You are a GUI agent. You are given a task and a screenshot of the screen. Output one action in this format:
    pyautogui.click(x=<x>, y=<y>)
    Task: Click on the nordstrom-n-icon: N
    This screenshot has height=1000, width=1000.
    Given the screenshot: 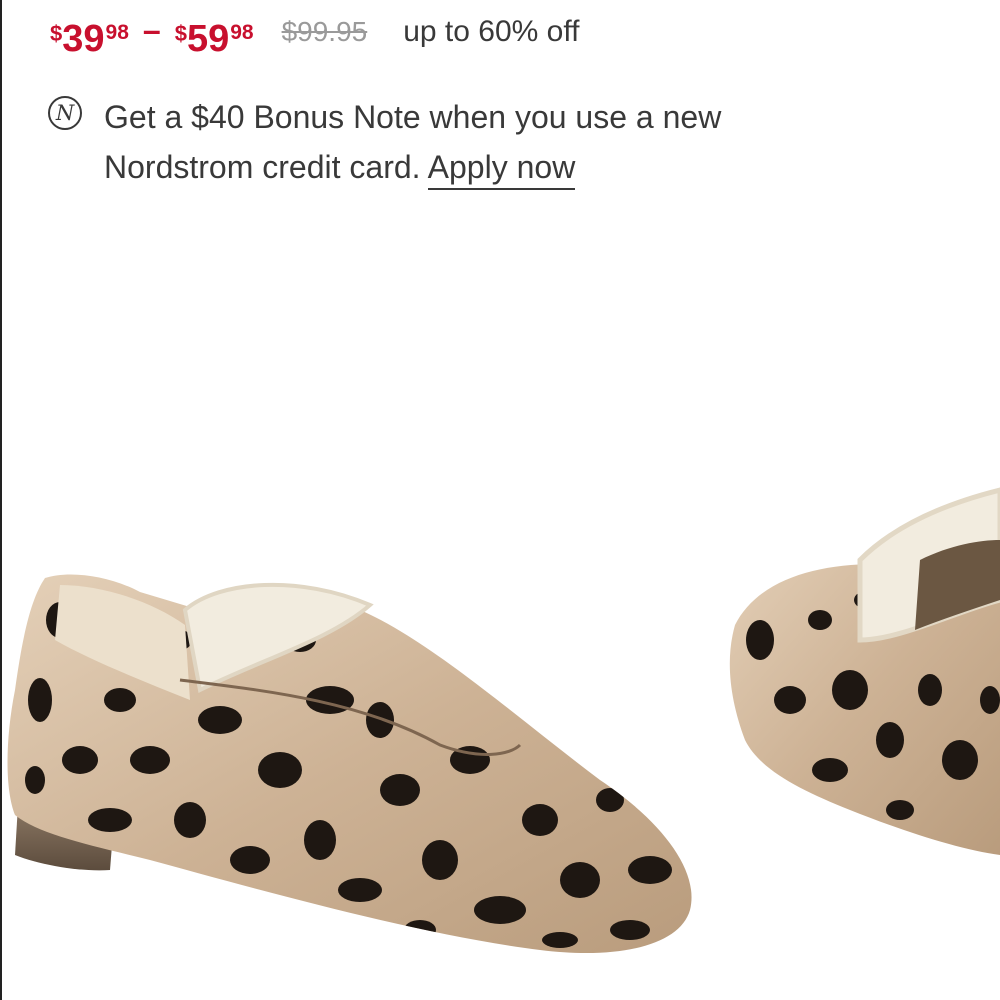 What is the action you would take?
    pyautogui.click(x=65, y=113)
    